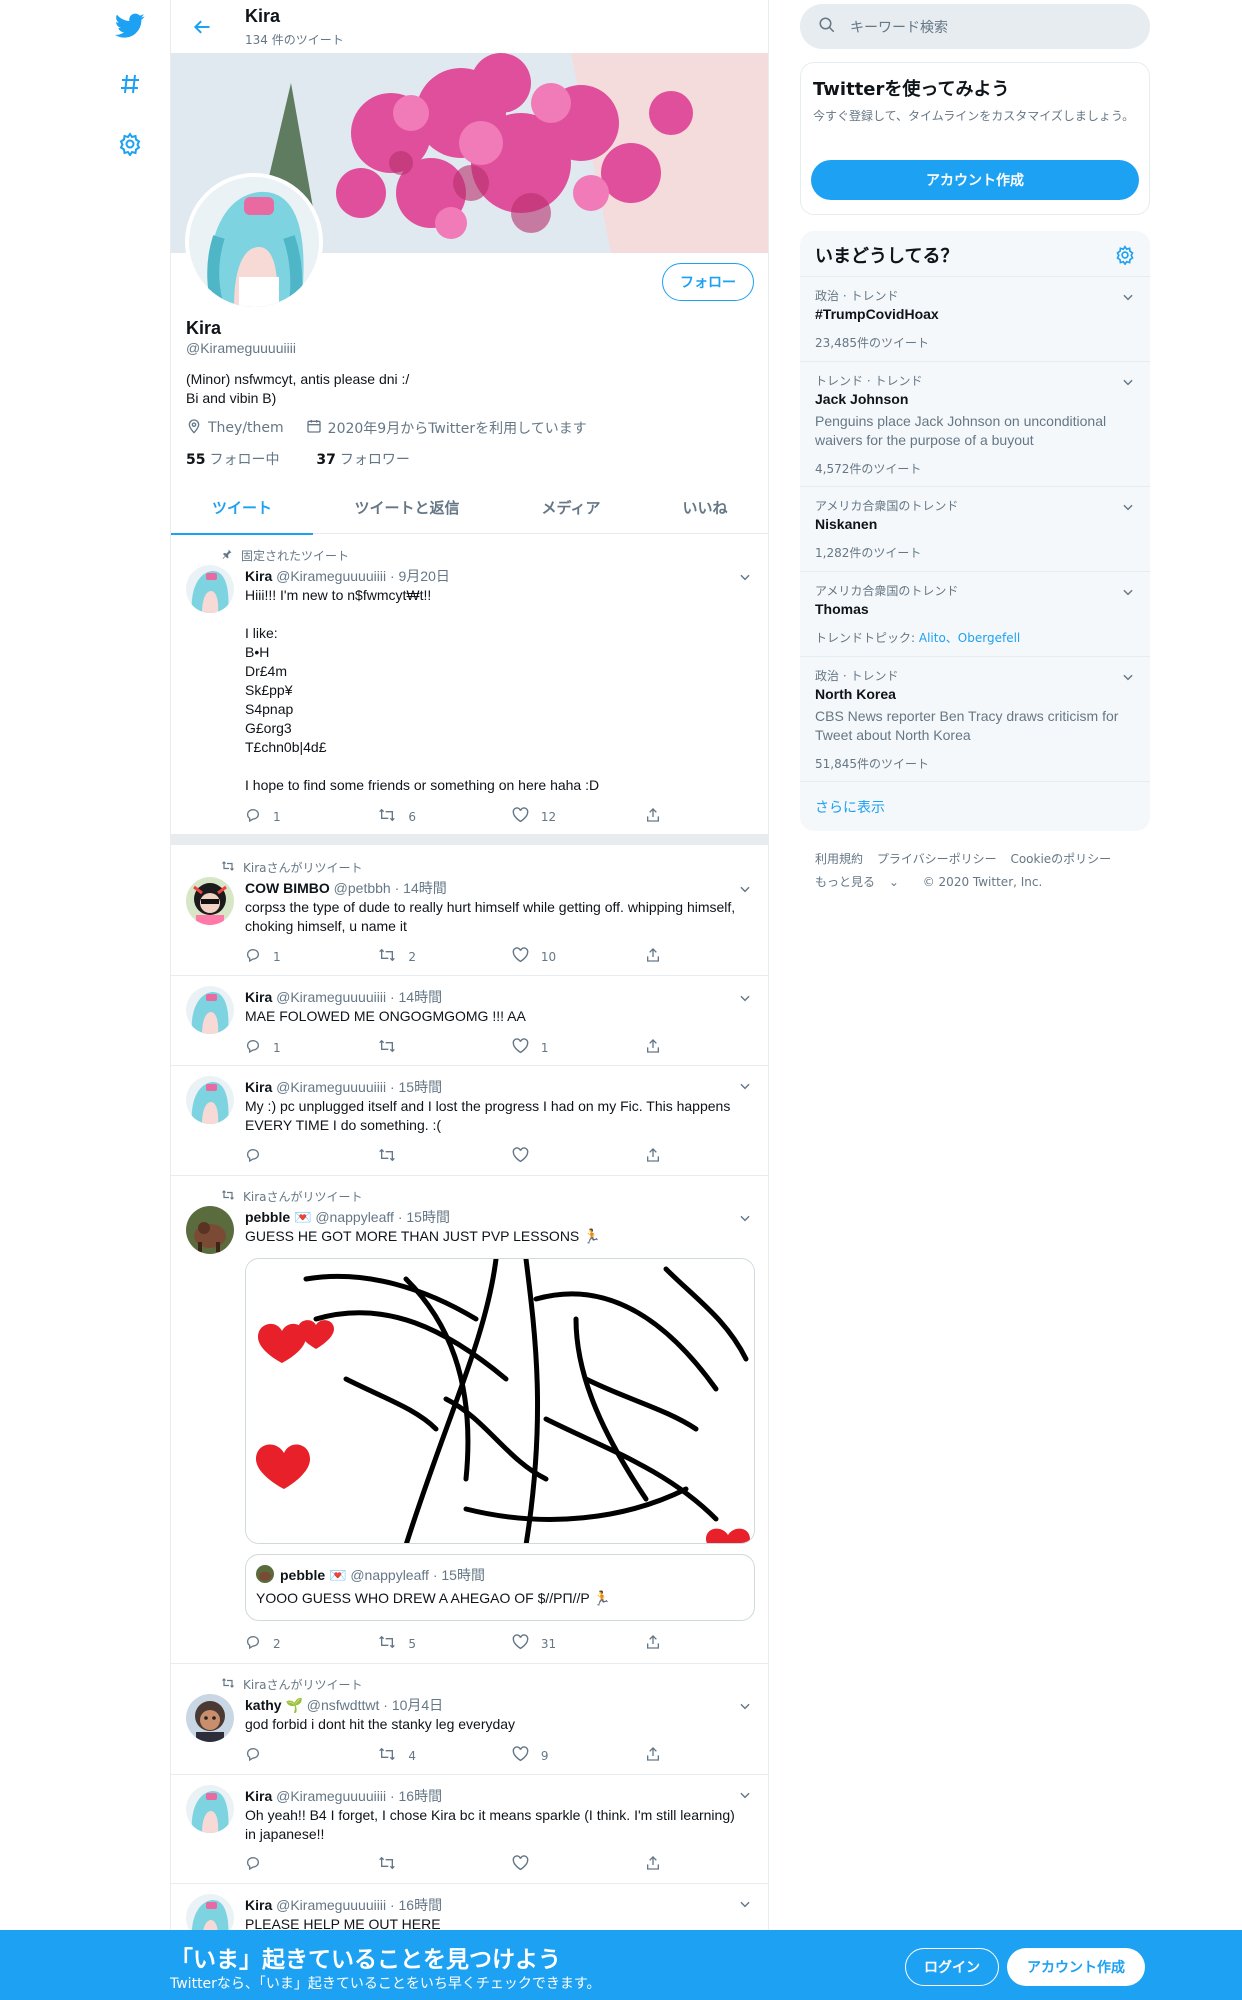 The height and width of the screenshot is (2000, 1242). I want to click on following-link: 55 フォロー中, so click(232, 460).